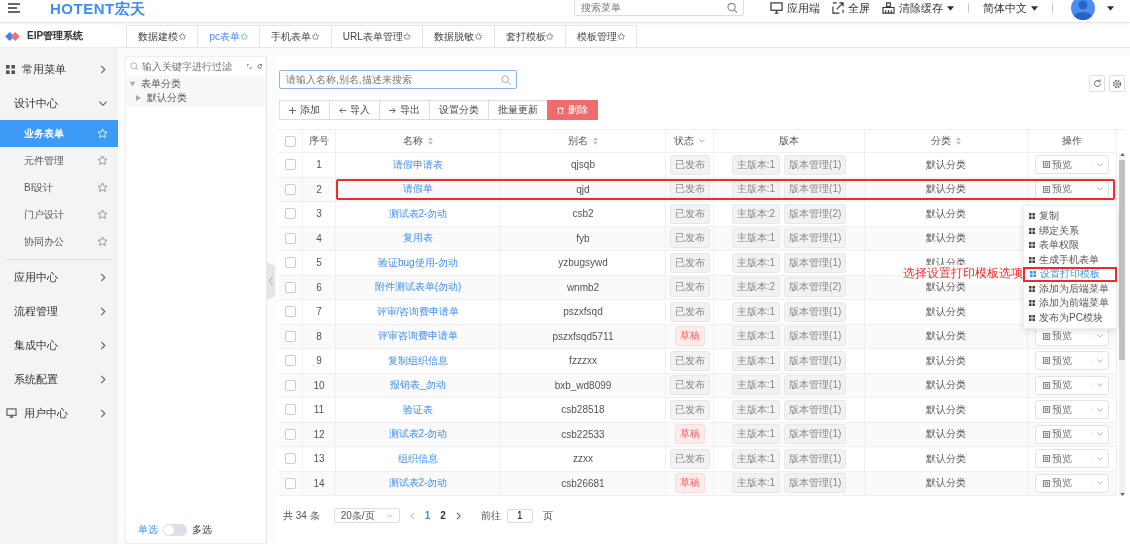  Describe the element at coordinates (1122, 494) in the screenshot. I see `scroll-down-icon` at that location.